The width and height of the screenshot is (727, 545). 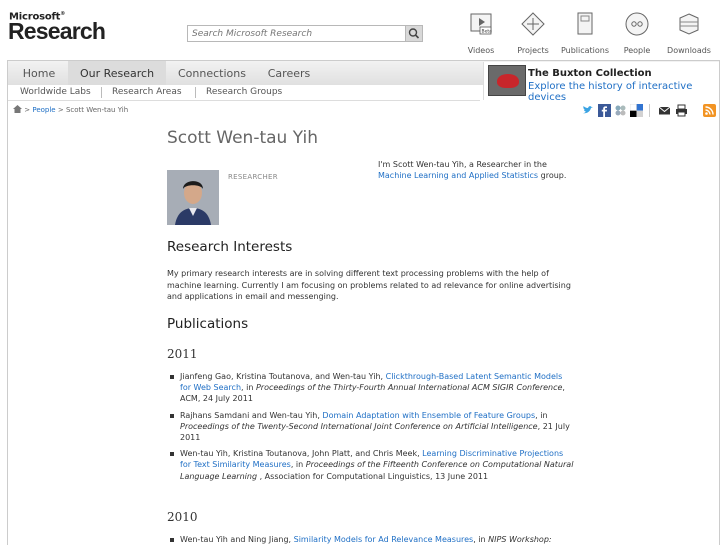 What do you see at coordinates (590, 73) in the screenshot?
I see `promo-title: The Buxton Collection` at bounding box center [590, 73].